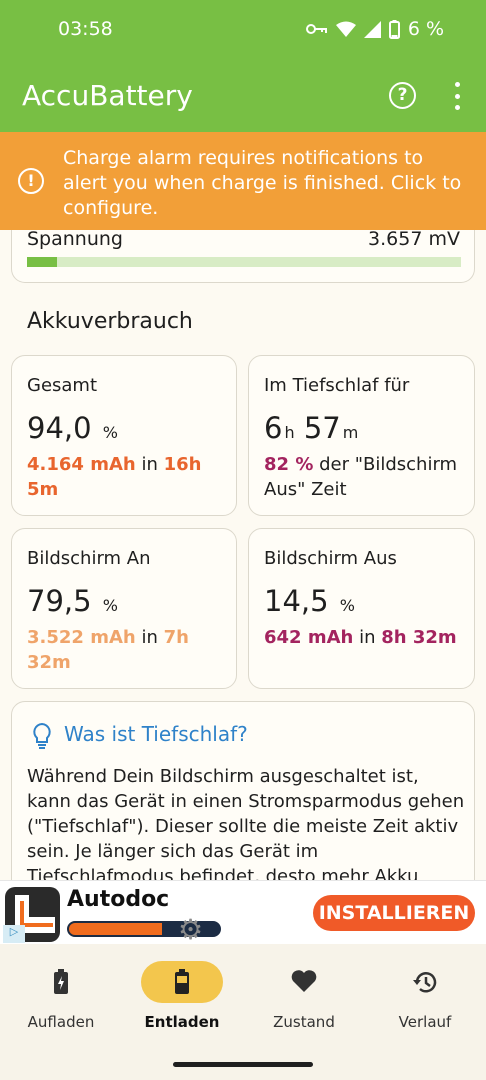  What do you see at coordinates (75, 239) in the screenshot?
I see `voltage-label: Spannung` at bounding box center [75, 239].